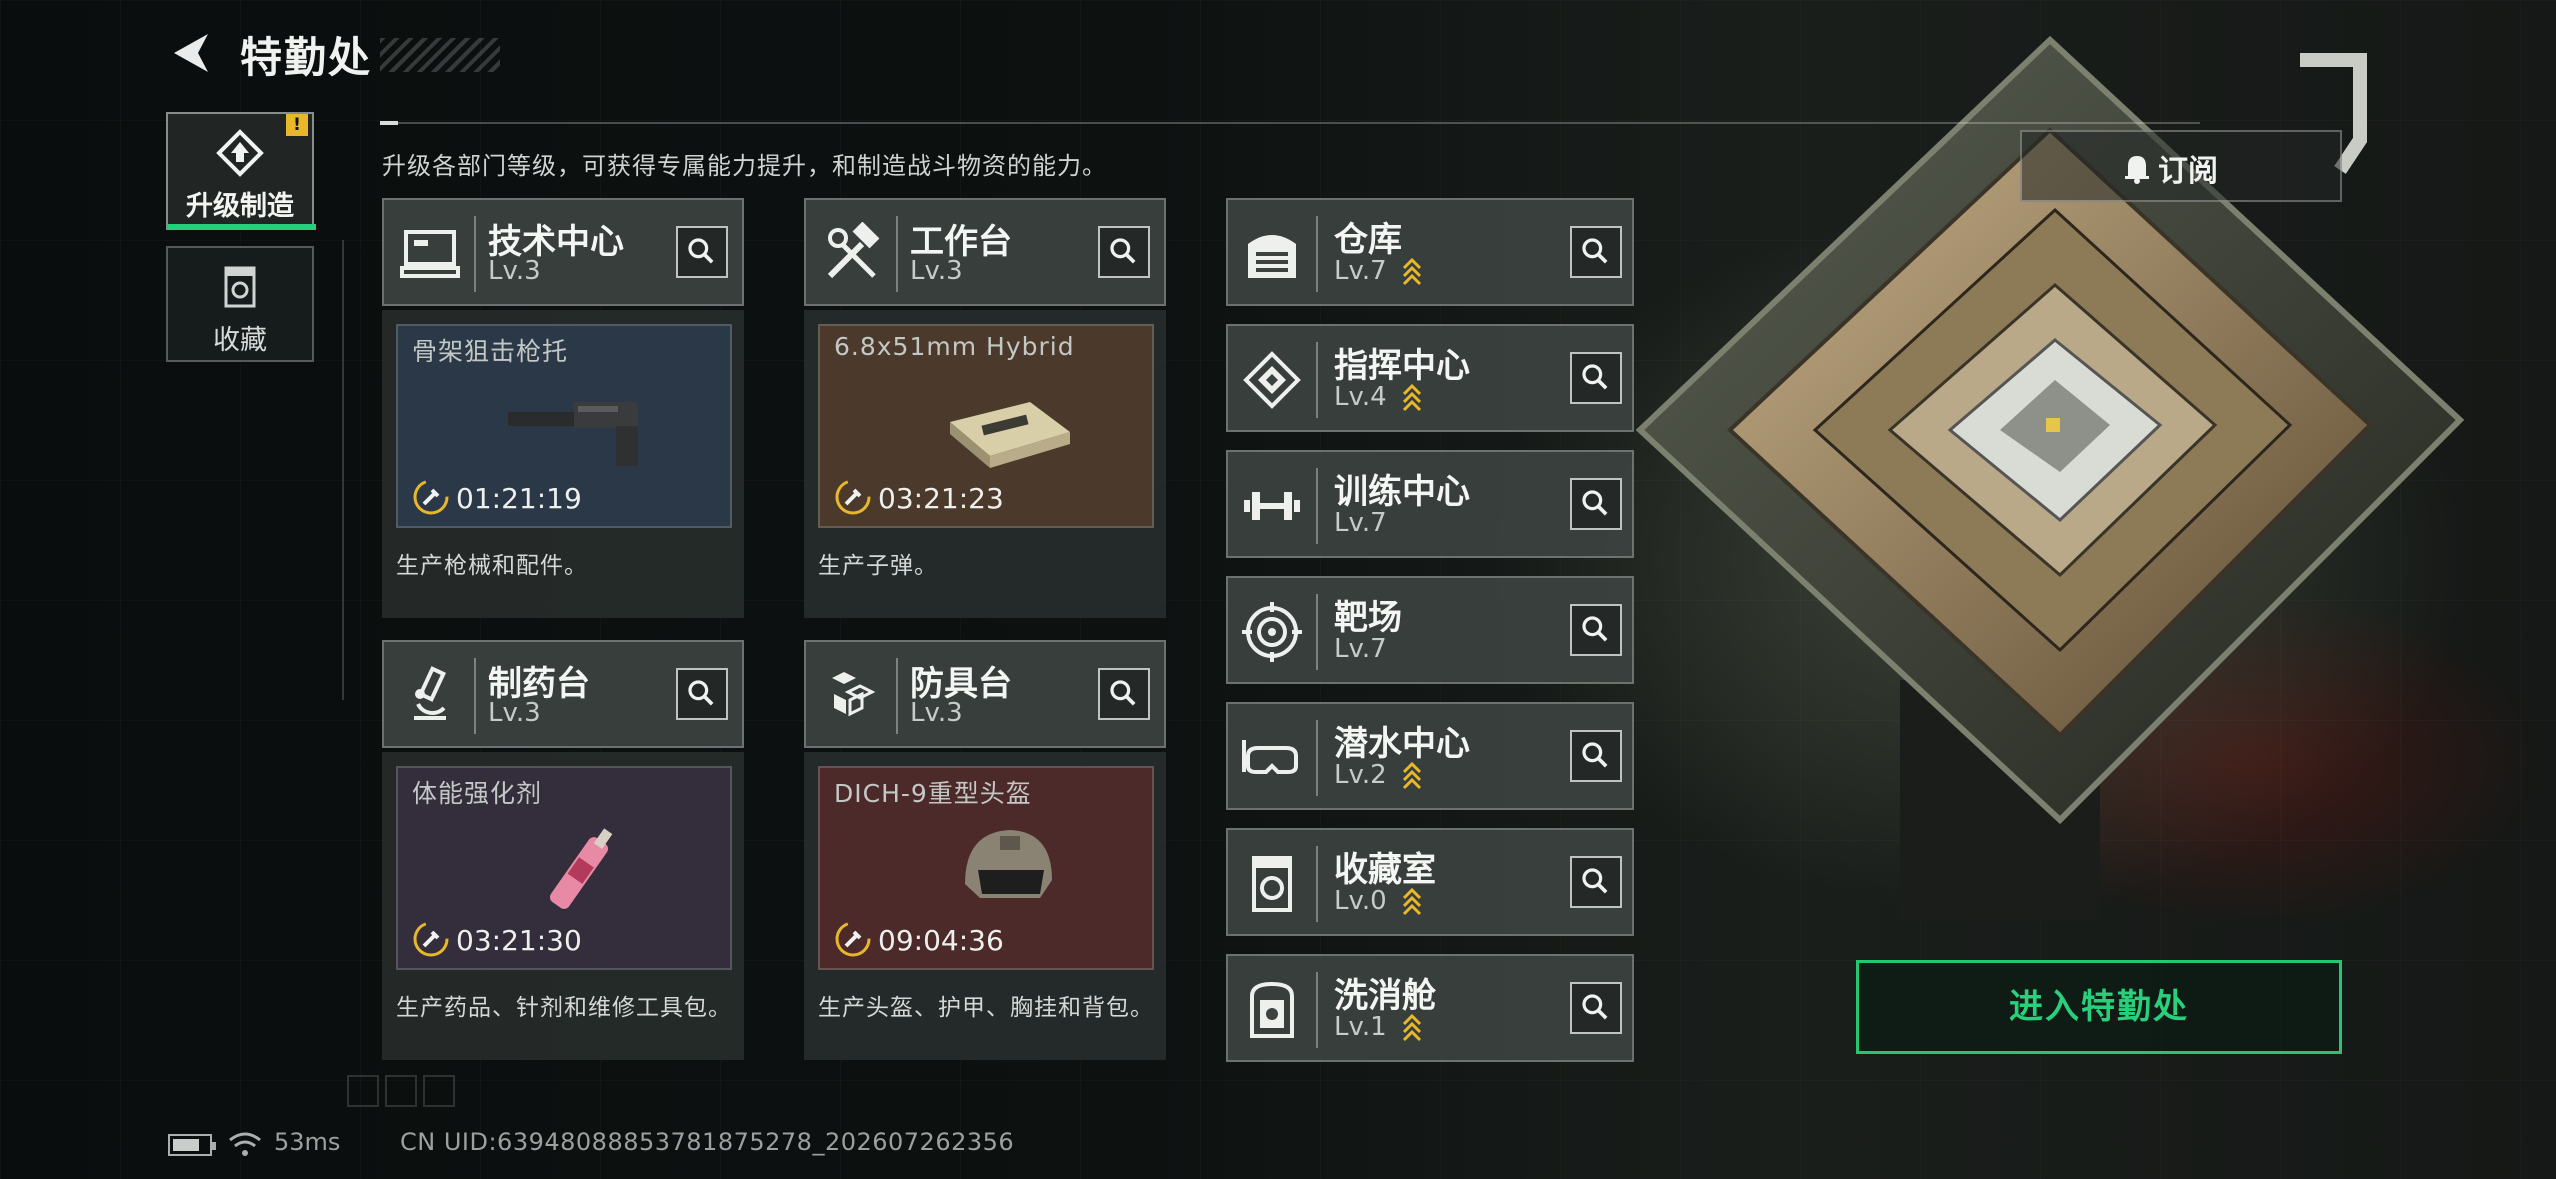 The width and height of the screenshot is (2556, 1179). Describe the element at coordinates (563, 252) in the screenshot. I see `dept-header: 技术中心 Lv.3` at that location.